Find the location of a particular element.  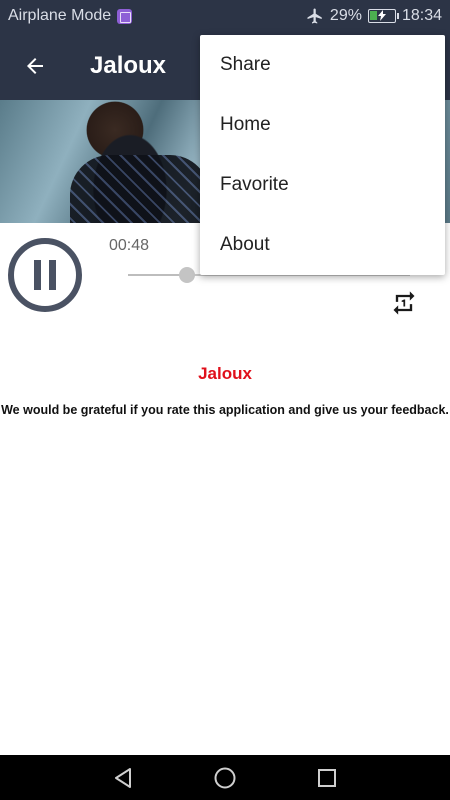

menu-item-favorite: Favorite is located at coordinates (322, 185).